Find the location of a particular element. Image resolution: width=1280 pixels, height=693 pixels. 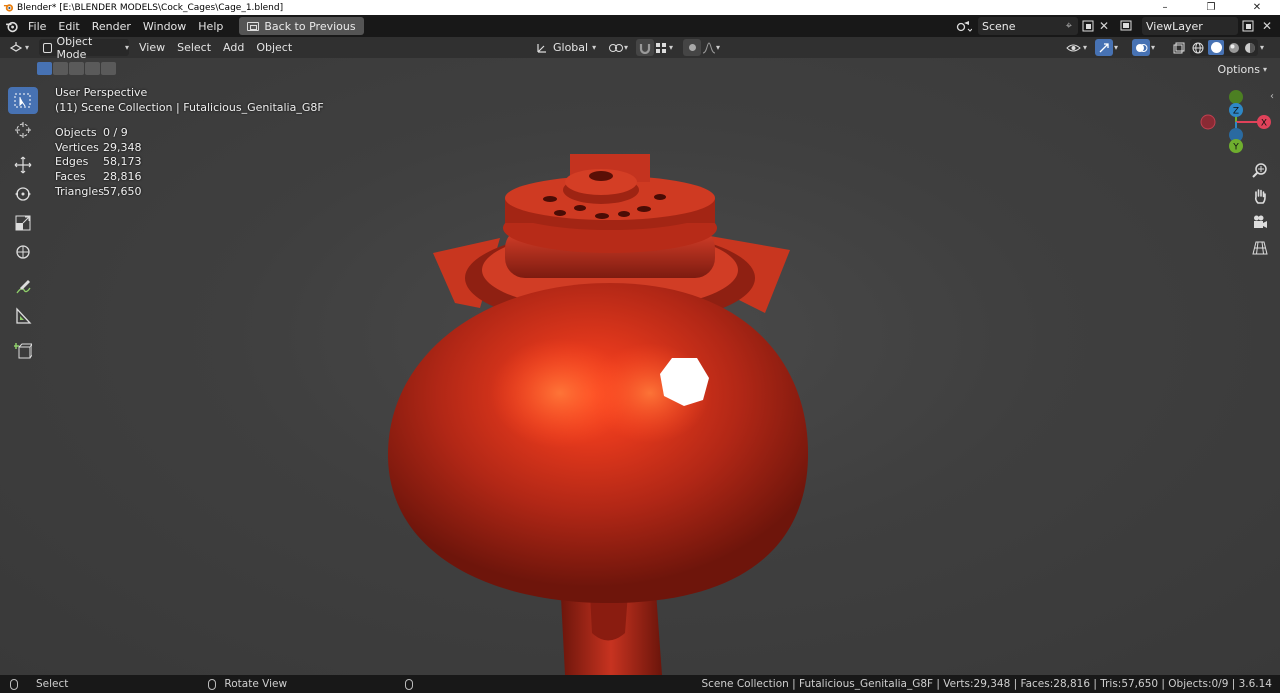

viewport-menu-select: Select is located at coordinates (194, 47).